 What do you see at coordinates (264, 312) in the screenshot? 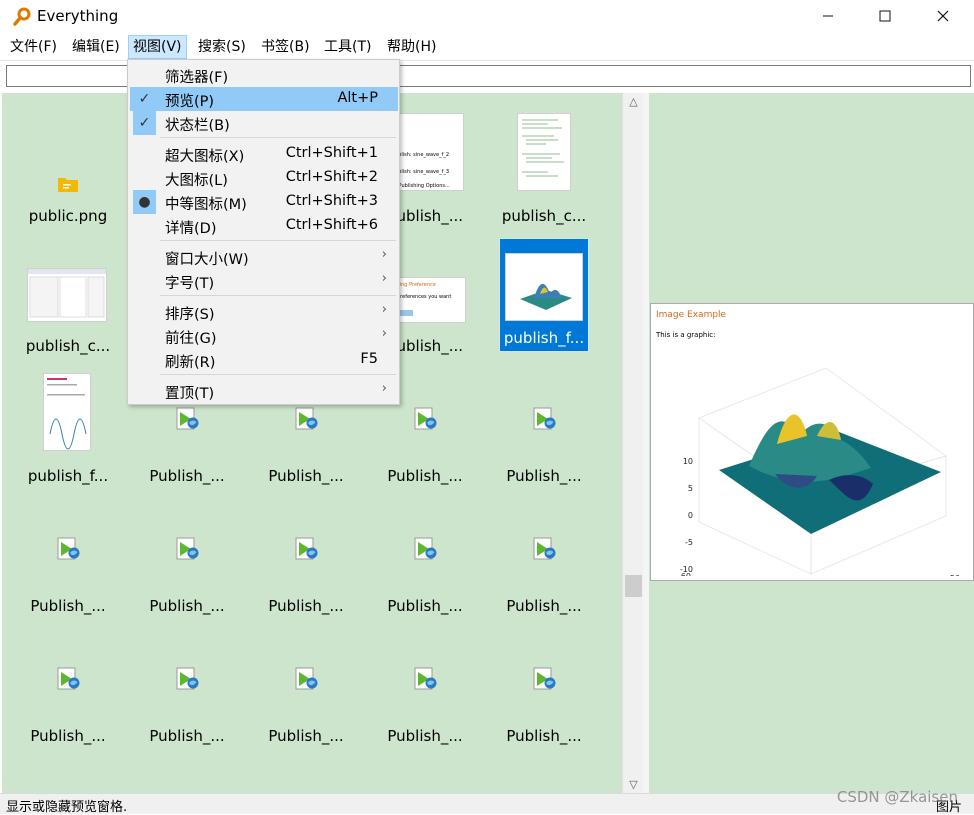
I see `menuitem-sort: 排序(S) ›` at bounding box center [264, 312].